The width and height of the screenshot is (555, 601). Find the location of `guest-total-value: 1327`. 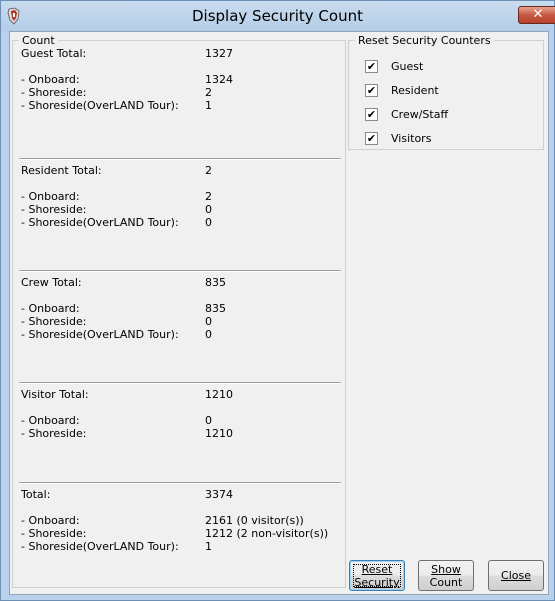

guest-total-value: 1327 is located at coordinates (219, 53).